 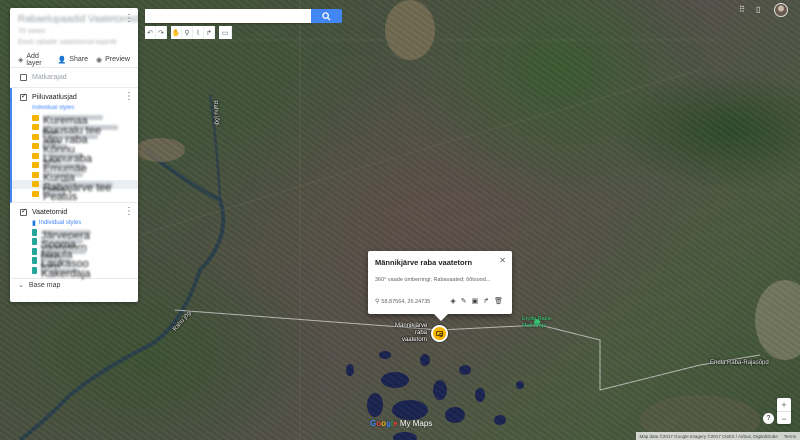 I want to click on hand-icon: ✋, so click(x=176, y=32).